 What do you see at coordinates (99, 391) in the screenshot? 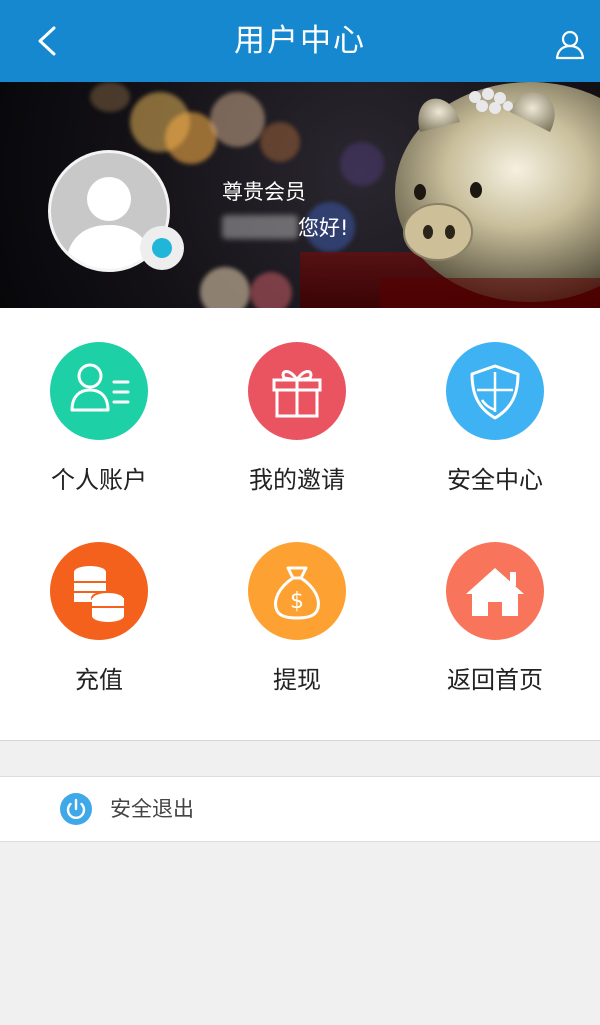
I see `personal-account-icon` at bounding box center [99, 391].